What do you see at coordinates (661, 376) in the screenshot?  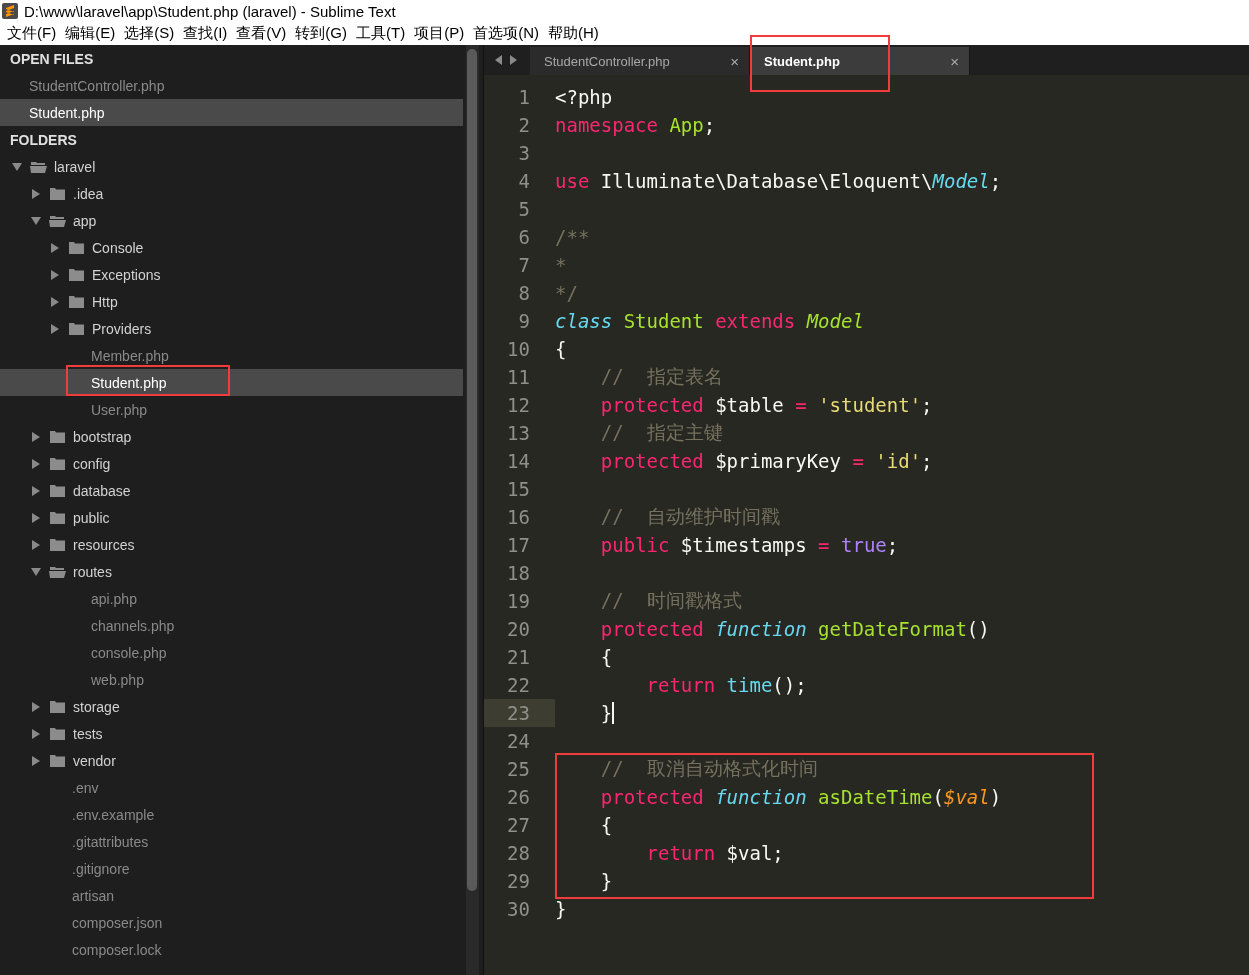 I see `code-line: // 指定表名` at bounding box center [661, 376].